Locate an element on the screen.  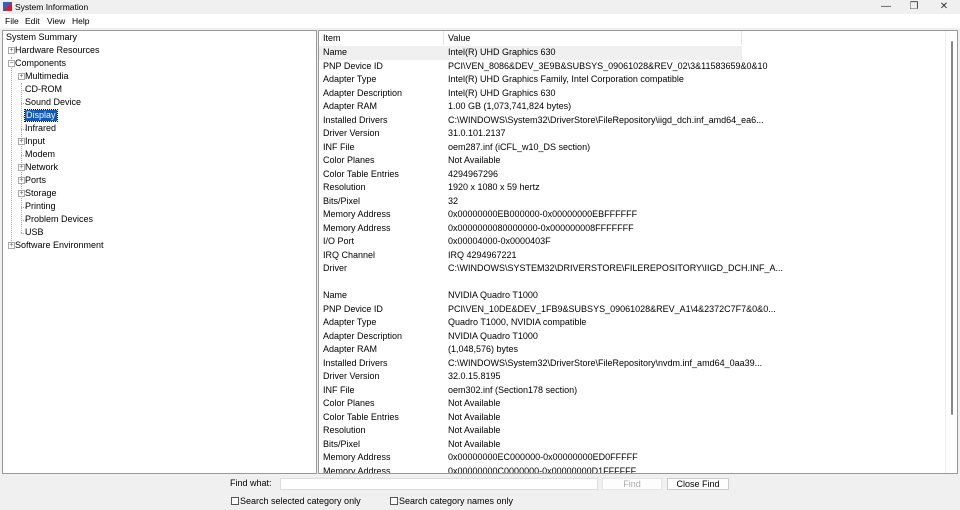
item-cell: IRQ Channel is located at coordinates (349, 254).